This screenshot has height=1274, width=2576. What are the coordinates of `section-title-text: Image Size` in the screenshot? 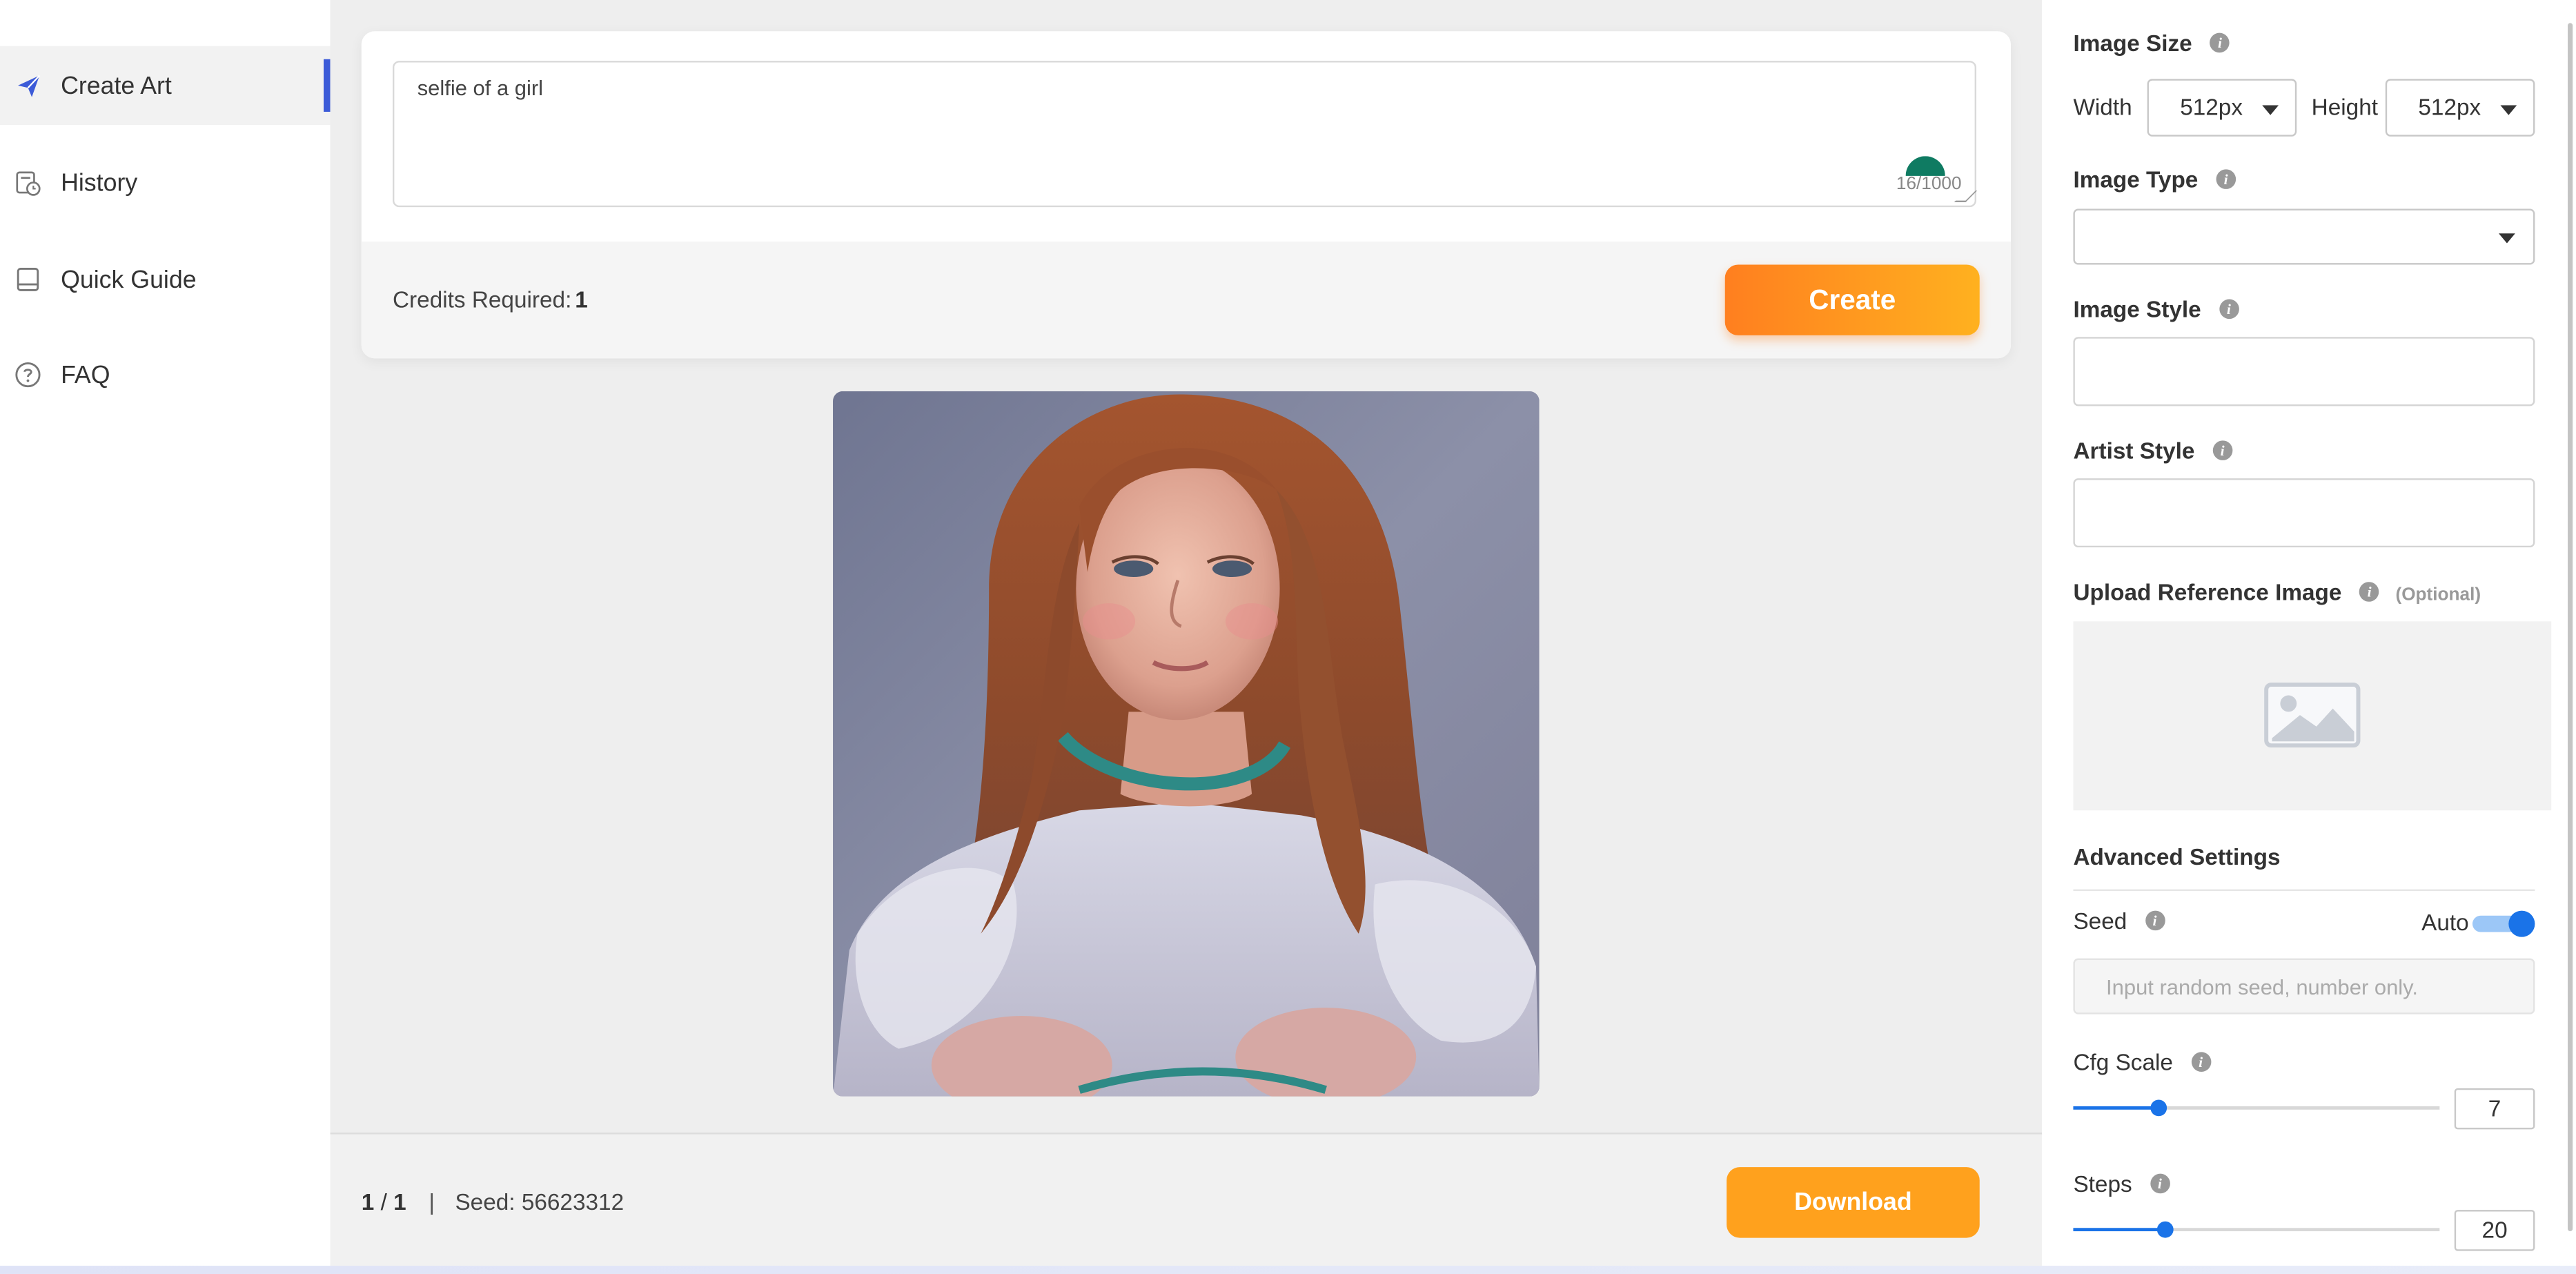 It's located at (2132, 42).